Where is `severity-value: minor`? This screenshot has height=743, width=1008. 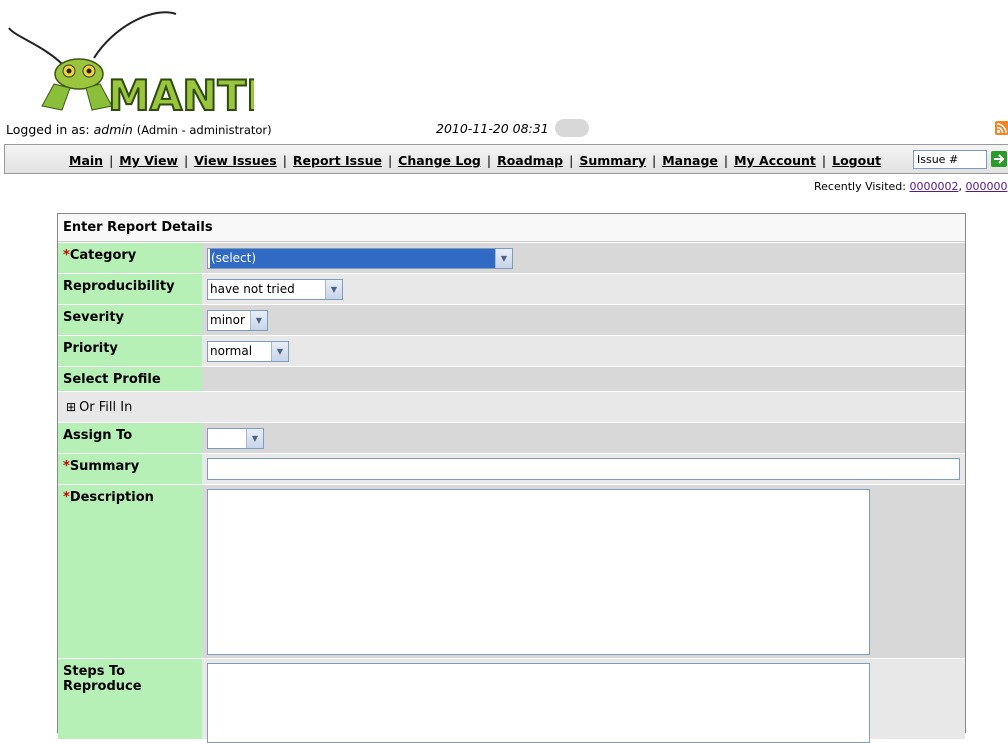 severity-value: minor is located at coordinates (227, 320).